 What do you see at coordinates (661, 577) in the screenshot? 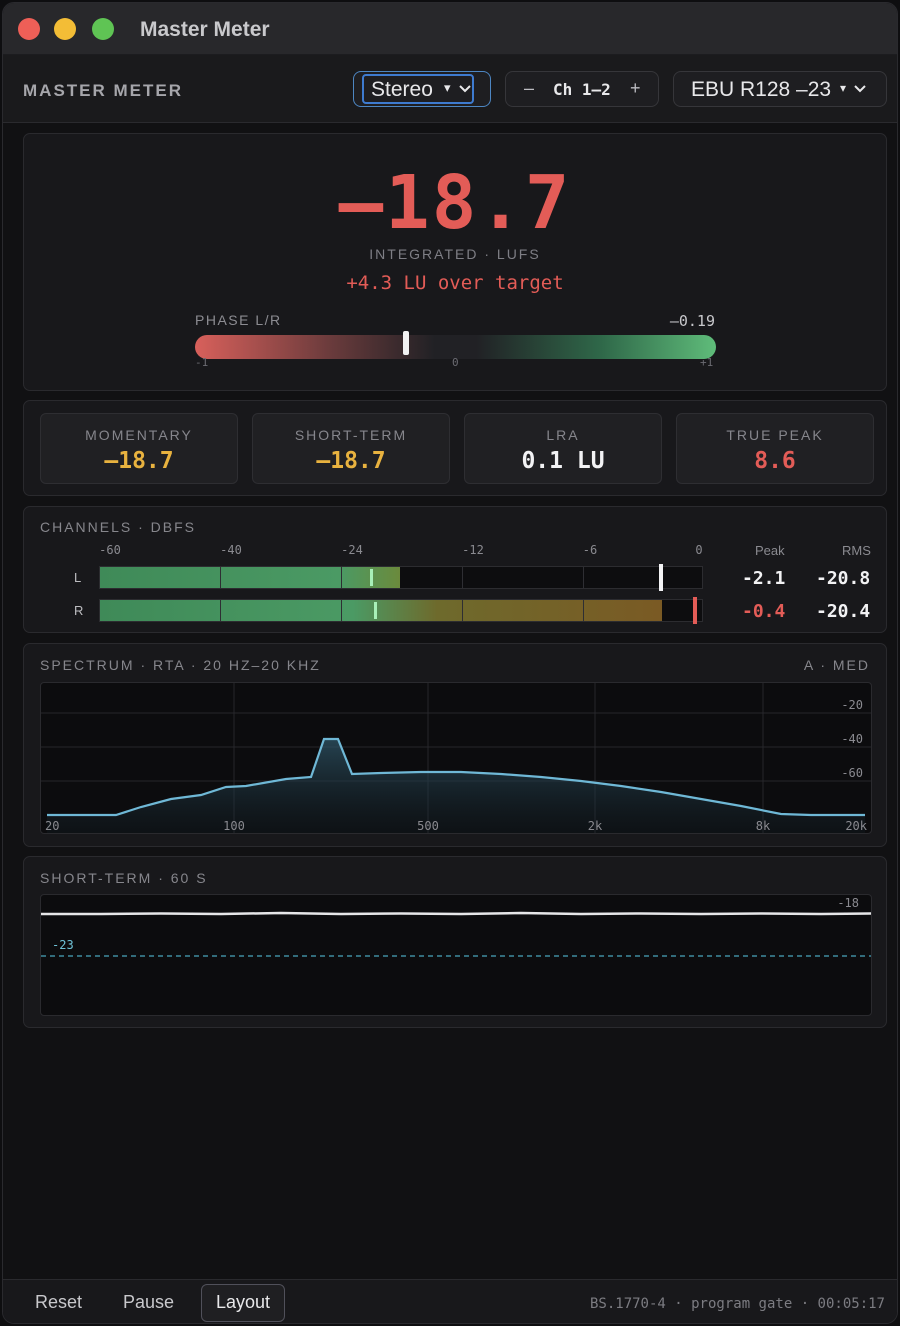
I see `meter-left-peak-hold` at bounding box center [661, 577].